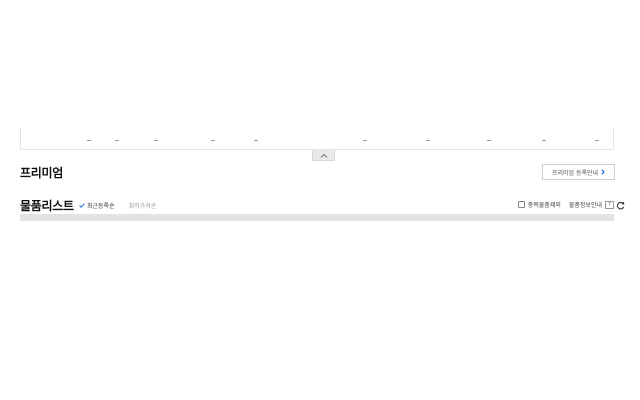 The height and width of the screenshot is (400, 640). What do you see at coordinates (575, 173) in the screenshot?
I see `premium-guide-label: 프리미엄 등록안내` at bounding box center [575, 173].